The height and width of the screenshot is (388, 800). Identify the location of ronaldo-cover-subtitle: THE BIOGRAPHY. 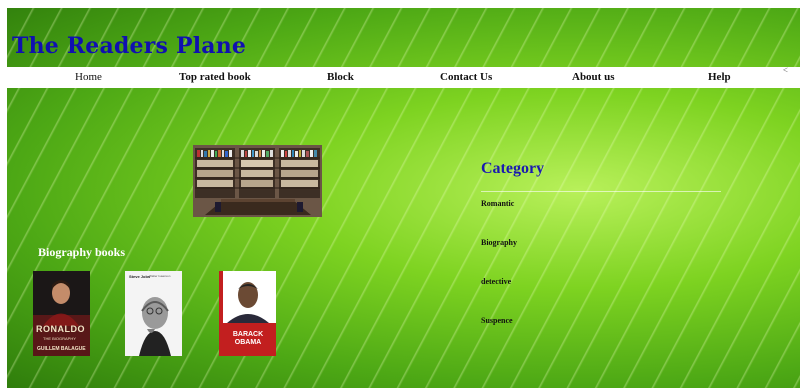
(59, 338).